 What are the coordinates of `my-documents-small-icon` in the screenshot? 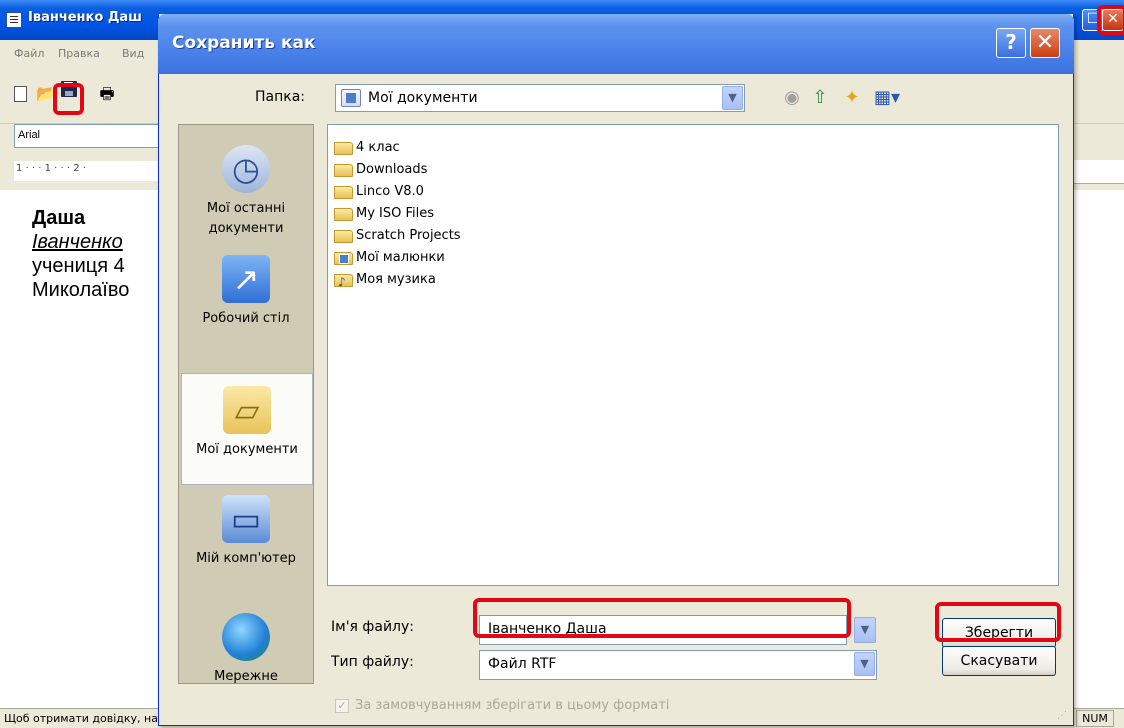 It's located at (351, 98).